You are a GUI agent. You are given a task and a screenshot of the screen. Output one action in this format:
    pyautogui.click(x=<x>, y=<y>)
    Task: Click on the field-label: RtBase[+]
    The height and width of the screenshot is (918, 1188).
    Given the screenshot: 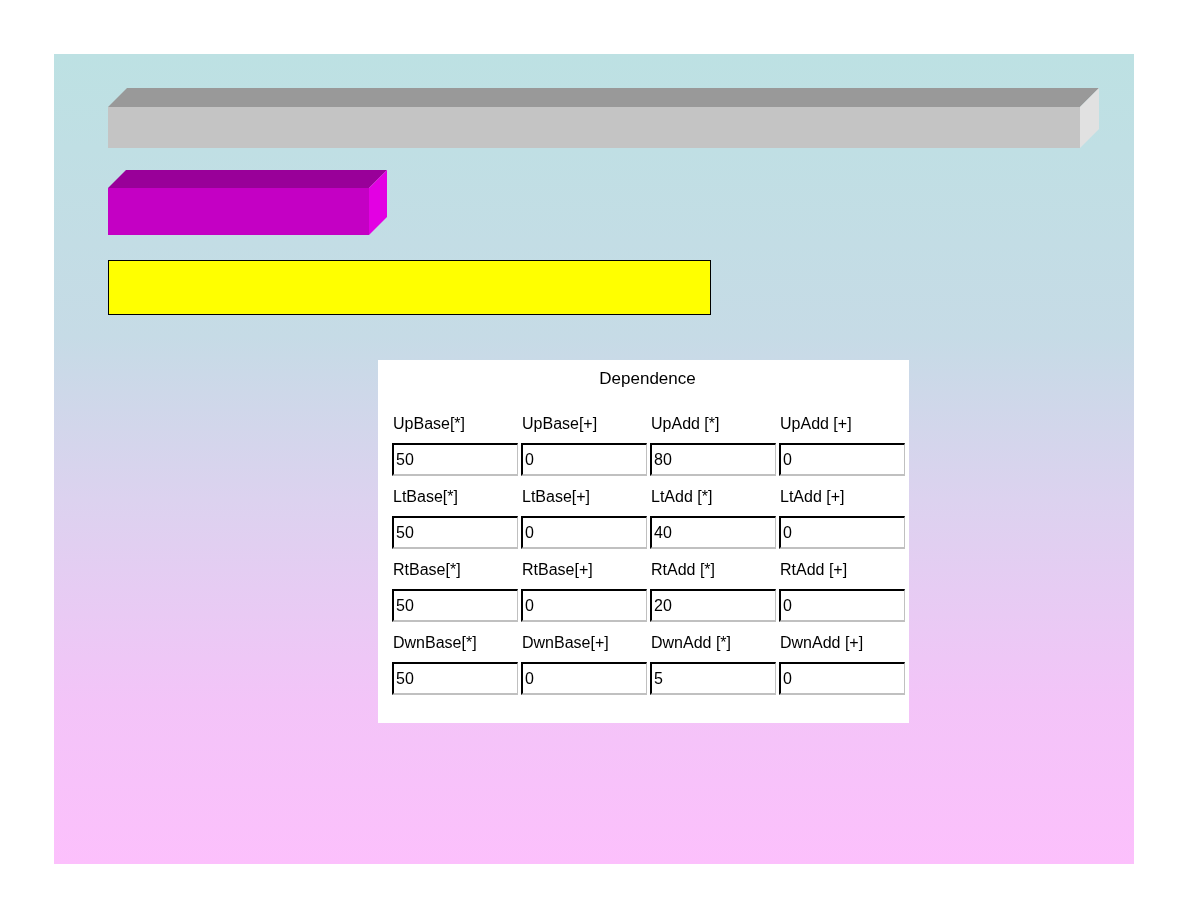 What is the action you would take?
    pyautogui.click(x=557, y=570)
    